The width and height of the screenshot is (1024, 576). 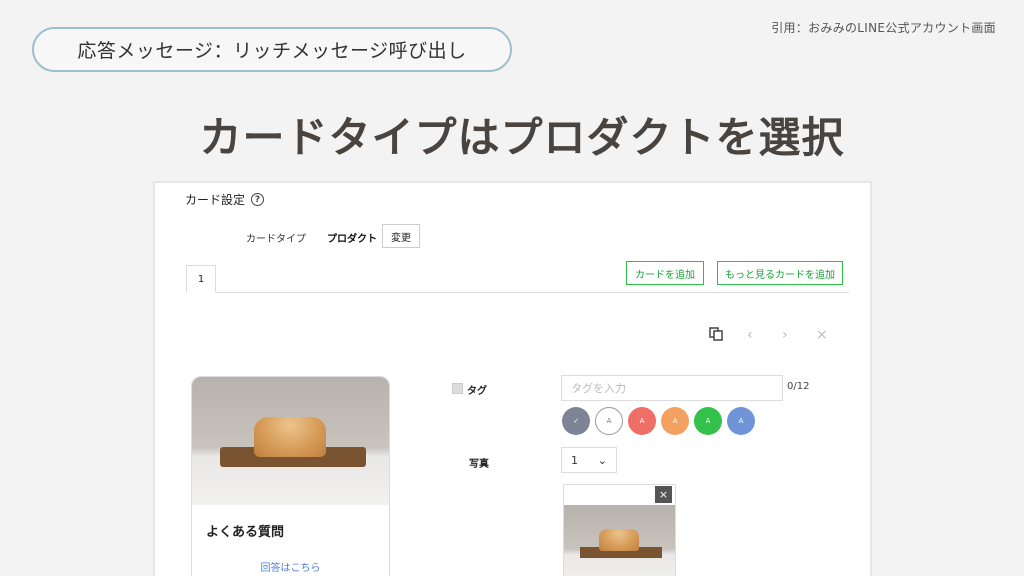 What do you see at coordinates (517, 292) in the screenshot?
I see `tab-divider` at bounding box center [517, 292].